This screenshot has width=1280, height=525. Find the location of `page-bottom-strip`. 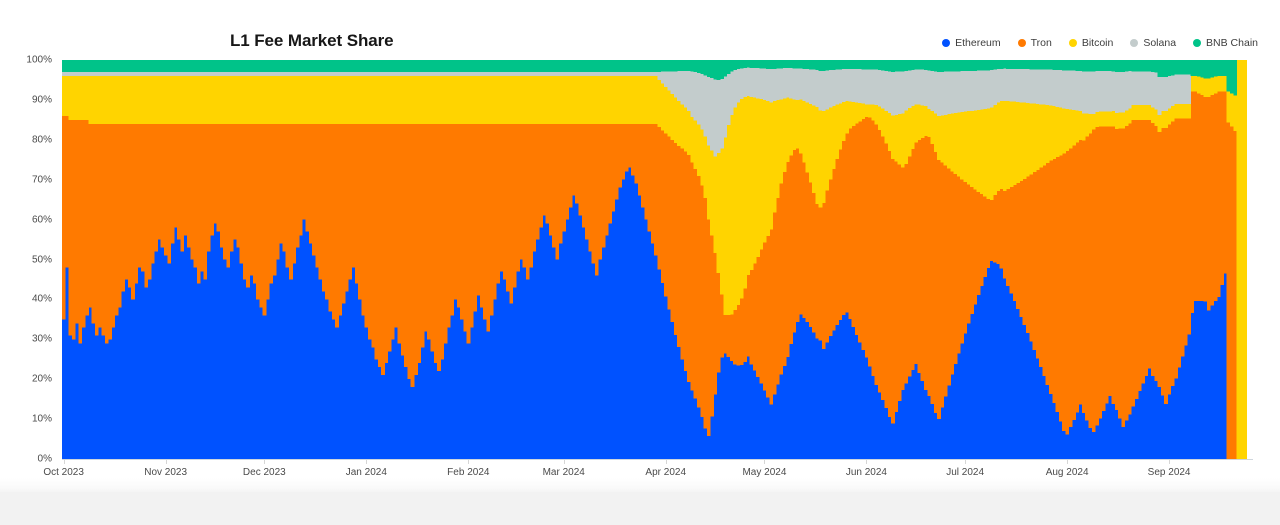

page-bottom-strip is located at coordinates (640, 508).